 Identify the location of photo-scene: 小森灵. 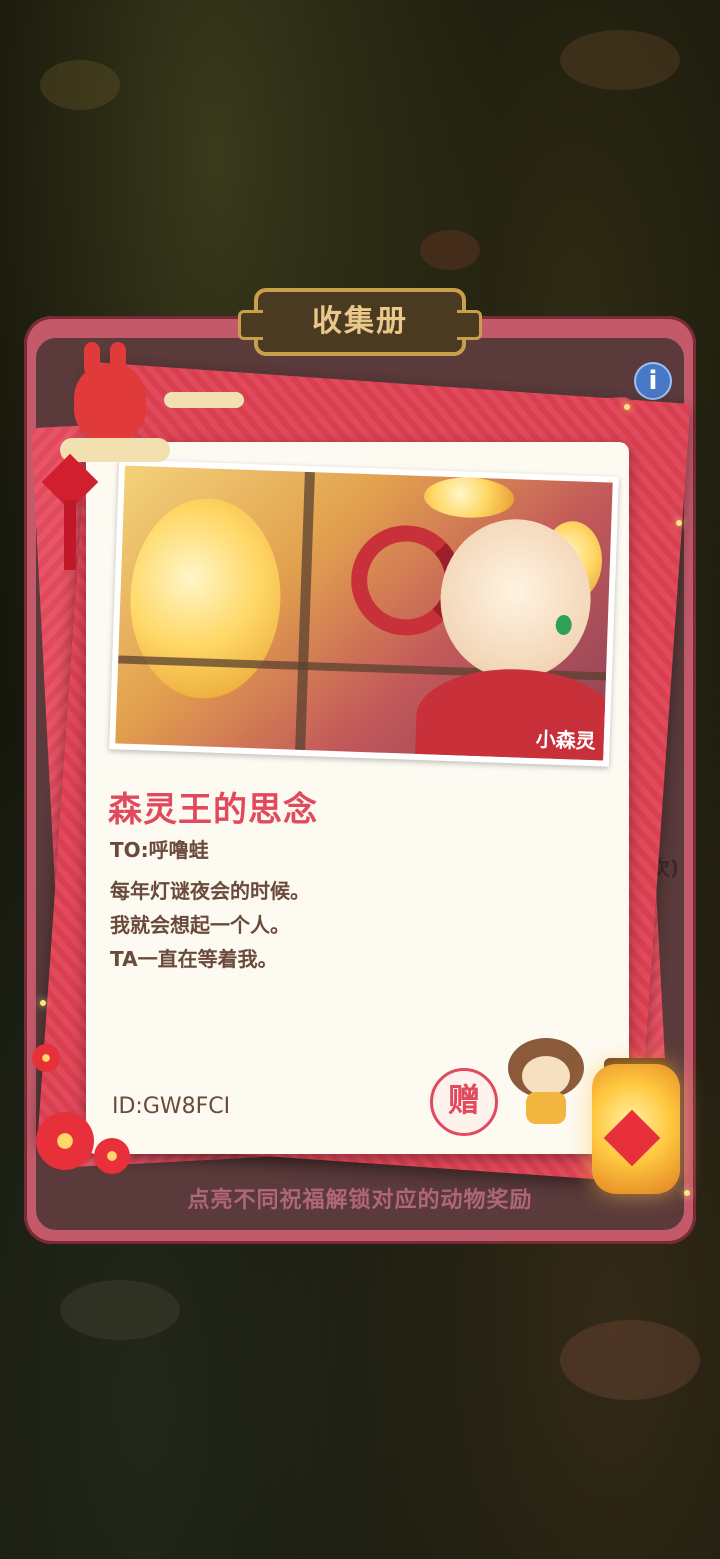
(364, 613).